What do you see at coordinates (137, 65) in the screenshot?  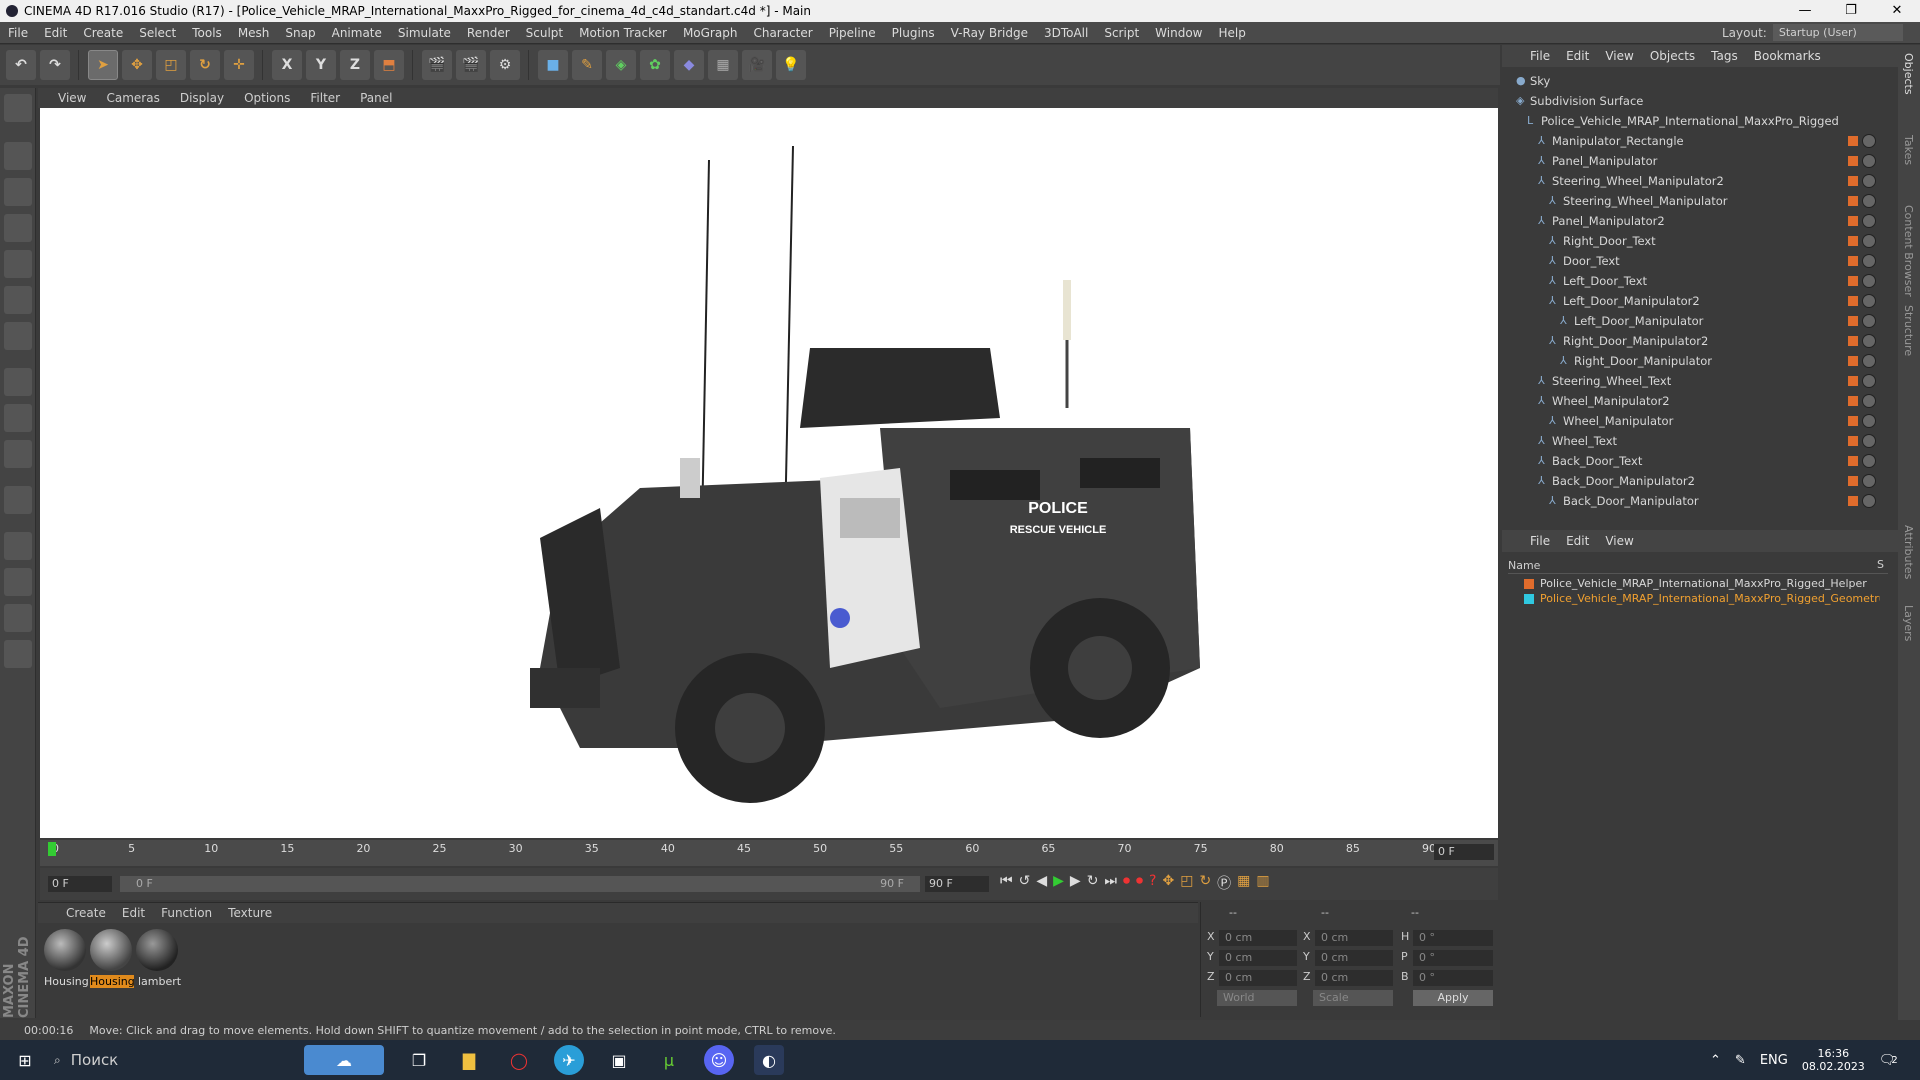 I see `move-tool-icon: ✥` at bounding box center [137, 65].